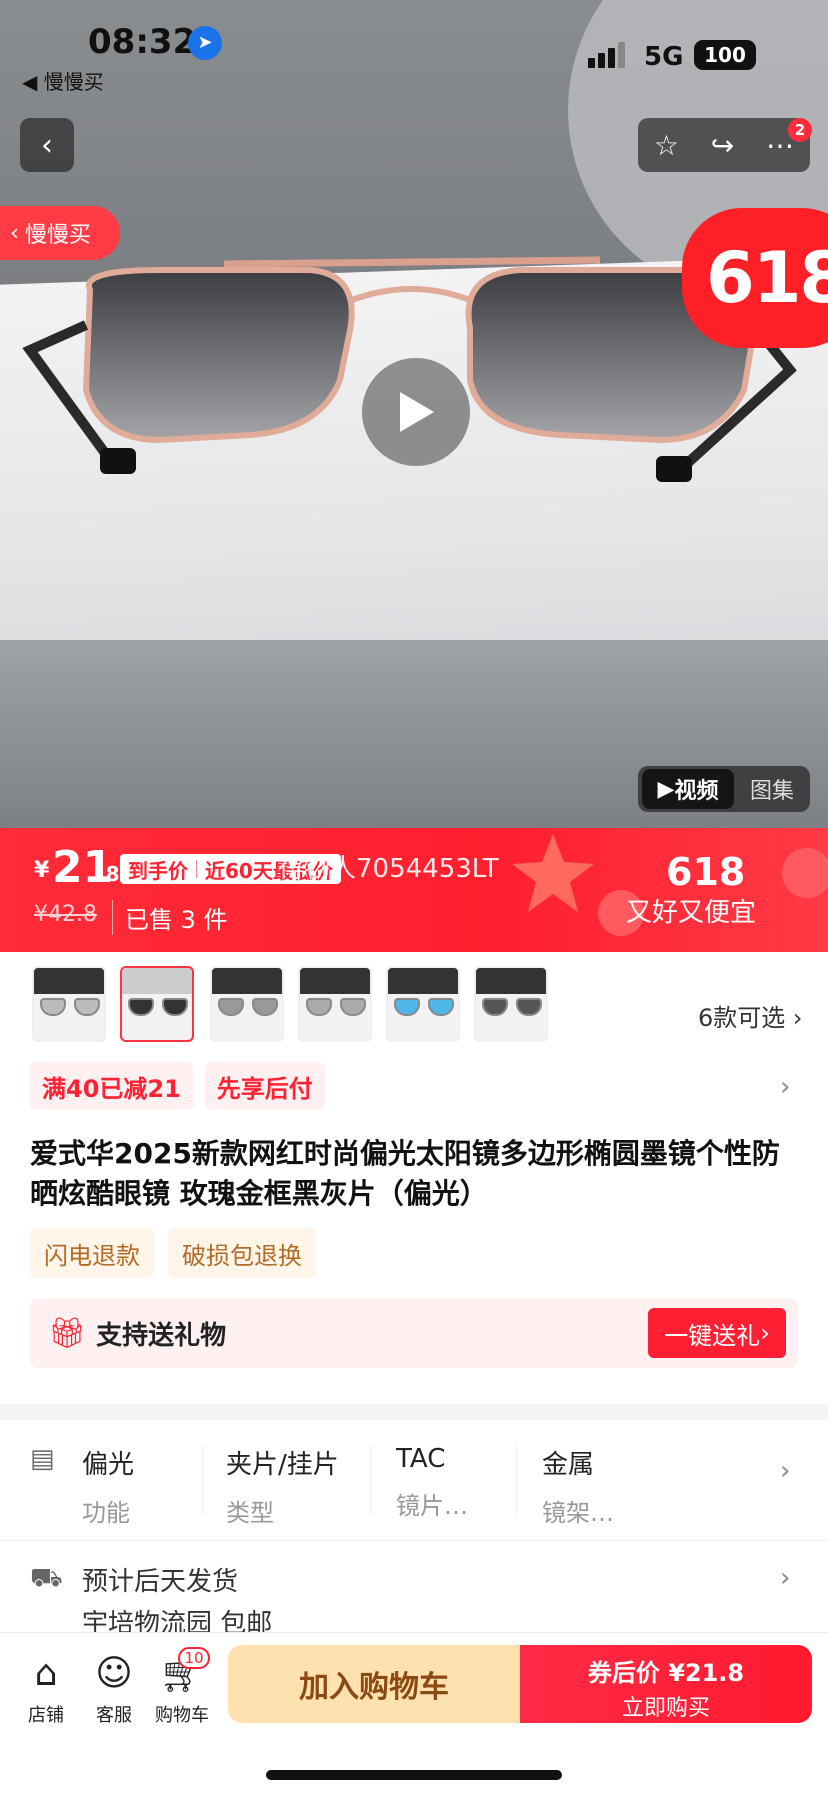  Describe the element at coordinates (157, 1004) in the screenshot. I see `variant-thumb-selected` at that location.